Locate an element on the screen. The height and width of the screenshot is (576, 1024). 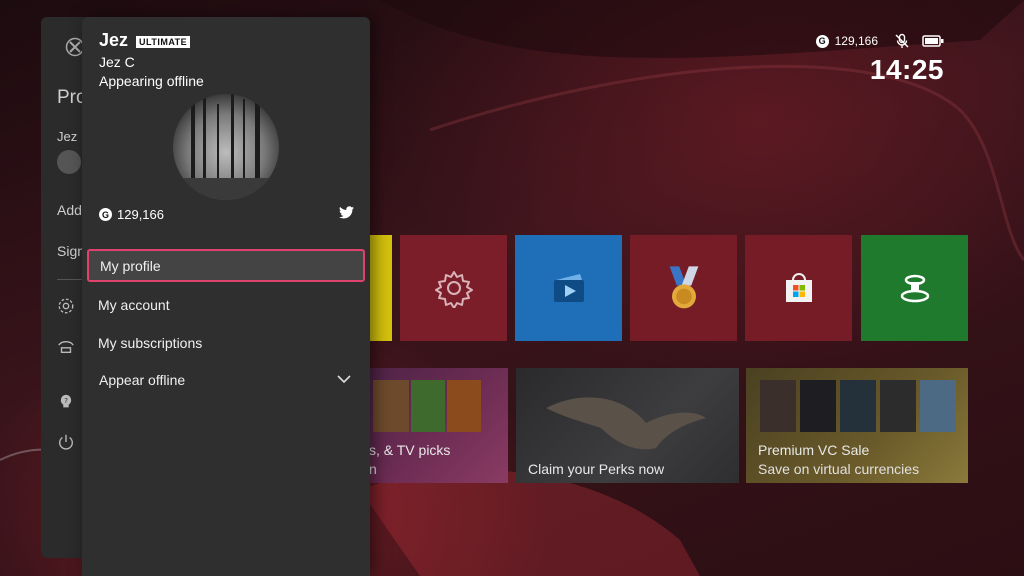
card-title: s, & TV picks is located at coordinates (410, 450).